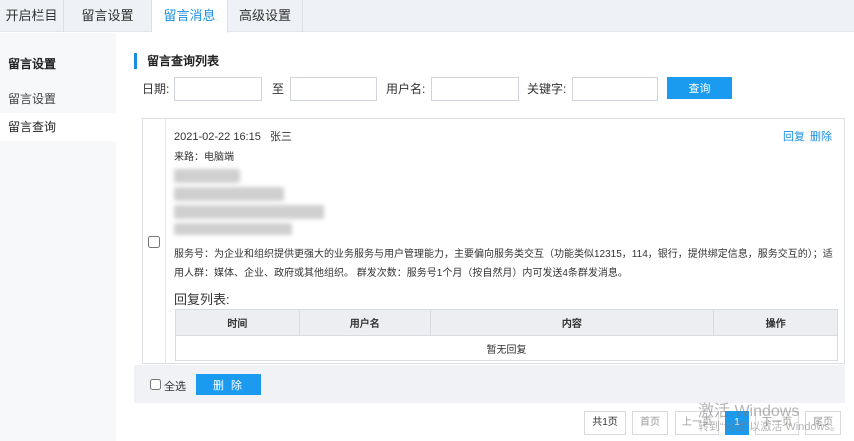 This screenshot has width=854, height=441. Describe the element at coordinates (58, 237) in the screenshot. I see `sidebar: 留言设置 留言设置 留言查询` at that location.